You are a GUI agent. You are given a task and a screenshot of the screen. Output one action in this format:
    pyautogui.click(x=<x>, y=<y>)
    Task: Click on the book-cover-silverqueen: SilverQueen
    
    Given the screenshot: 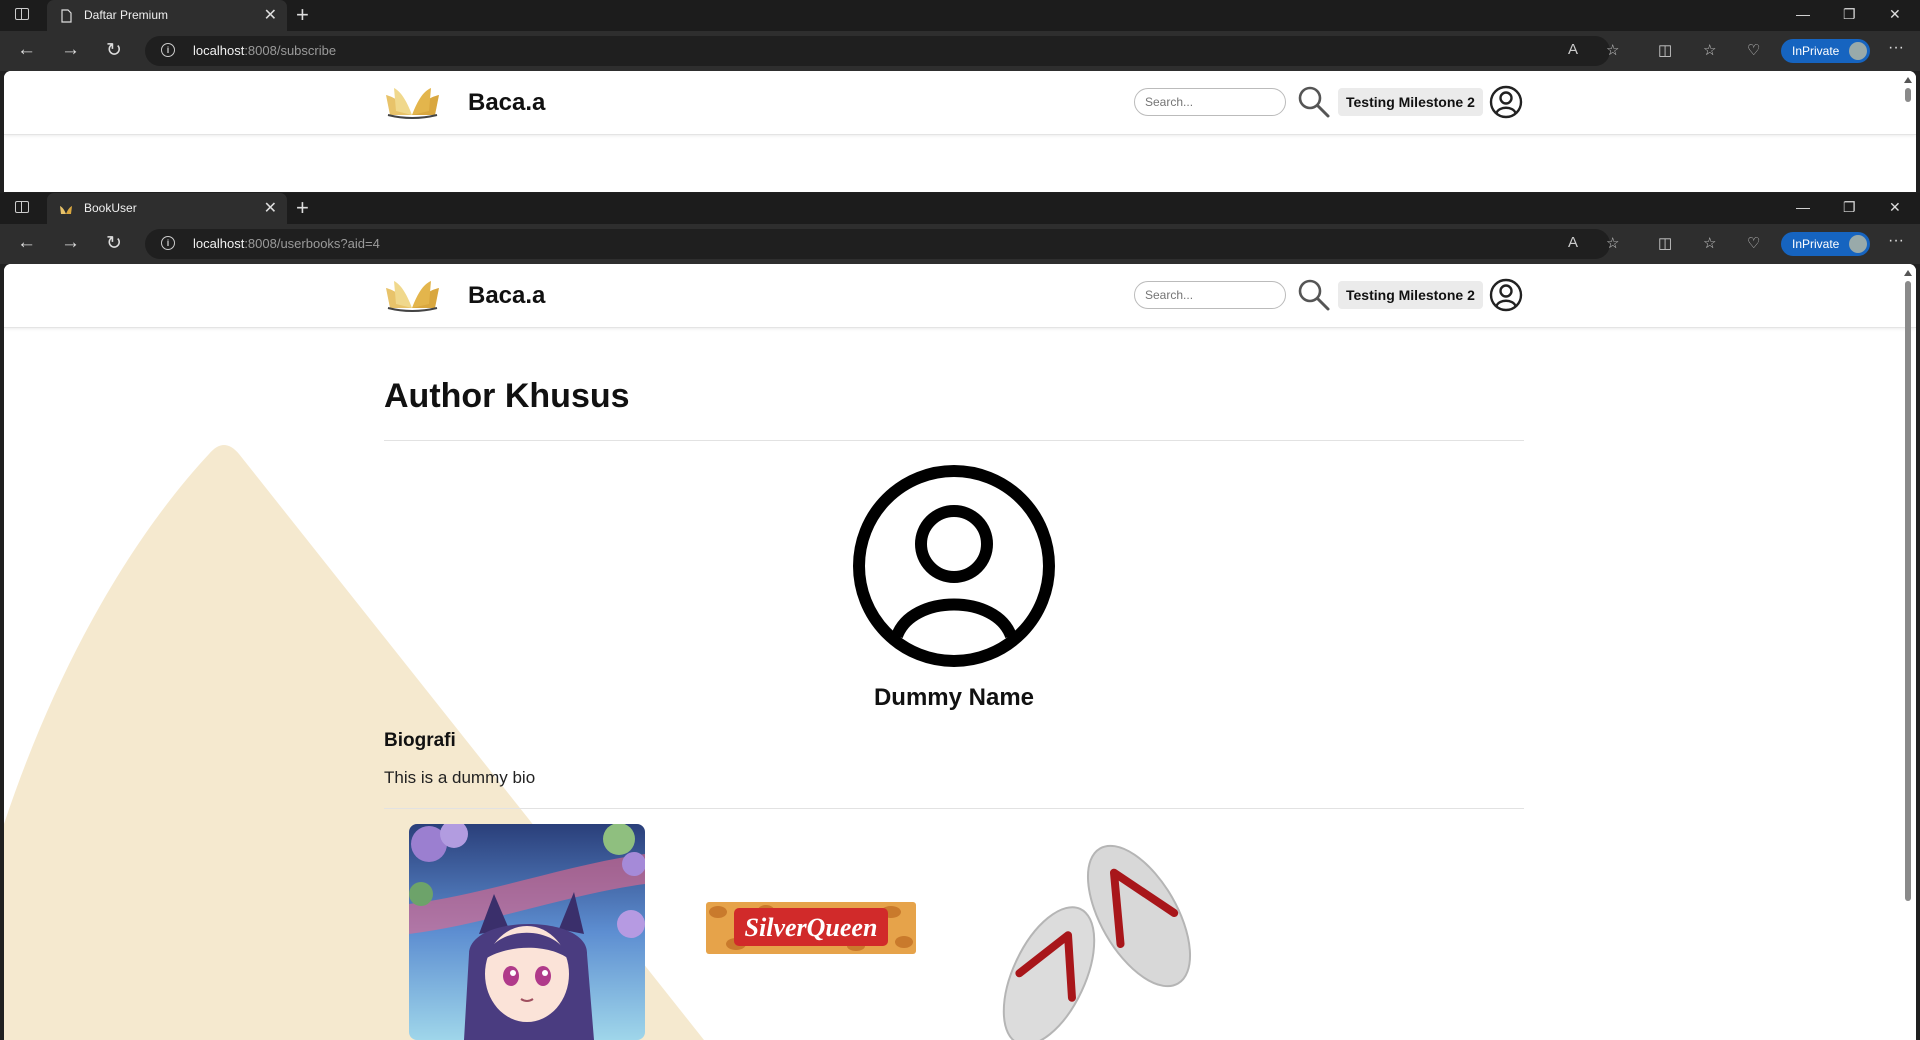 What is the action you would take?
    pyautogui.click(x=811, y=928)
    